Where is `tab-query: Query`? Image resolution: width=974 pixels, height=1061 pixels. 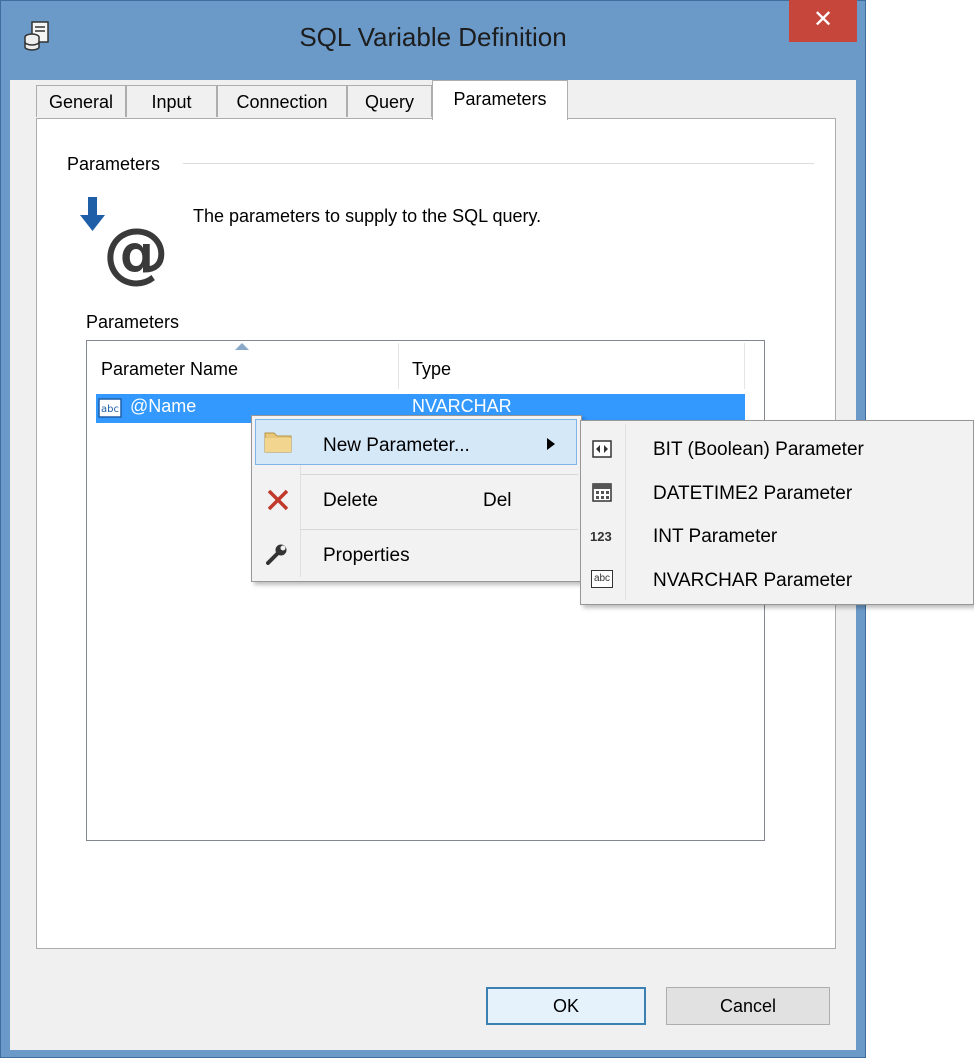
tab-query: Query is located at coordinates (389, 101).